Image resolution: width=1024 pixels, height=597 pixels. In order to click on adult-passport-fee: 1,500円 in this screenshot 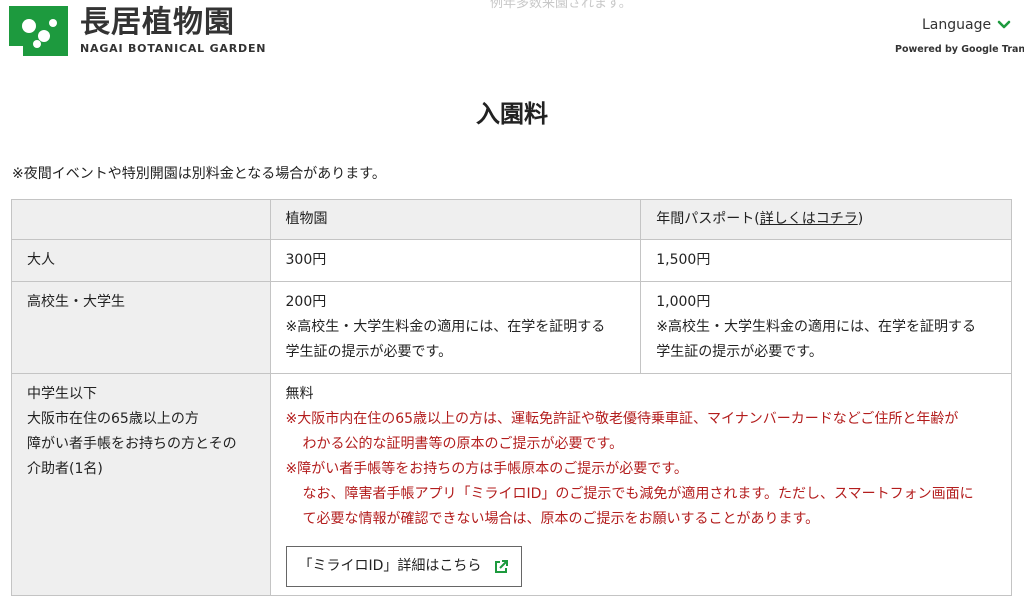, I will do `click(826, 260)`.